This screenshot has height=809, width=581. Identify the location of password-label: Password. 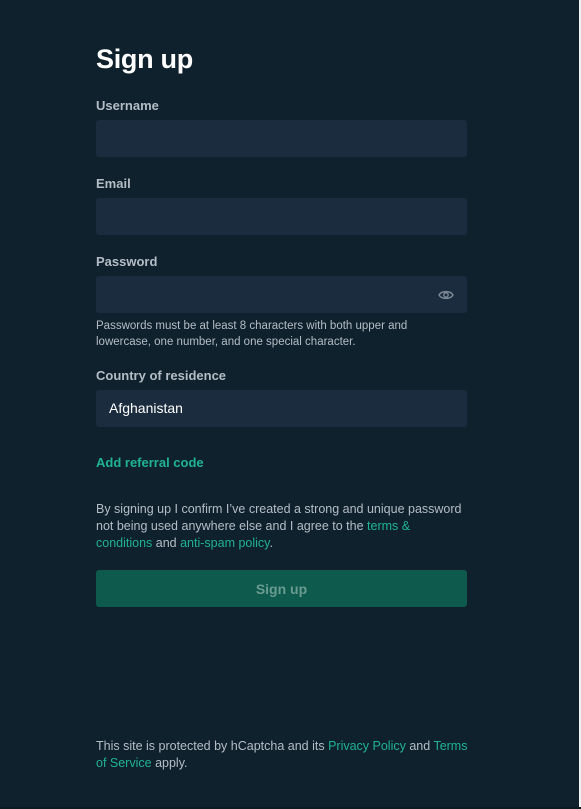
(127, 261).